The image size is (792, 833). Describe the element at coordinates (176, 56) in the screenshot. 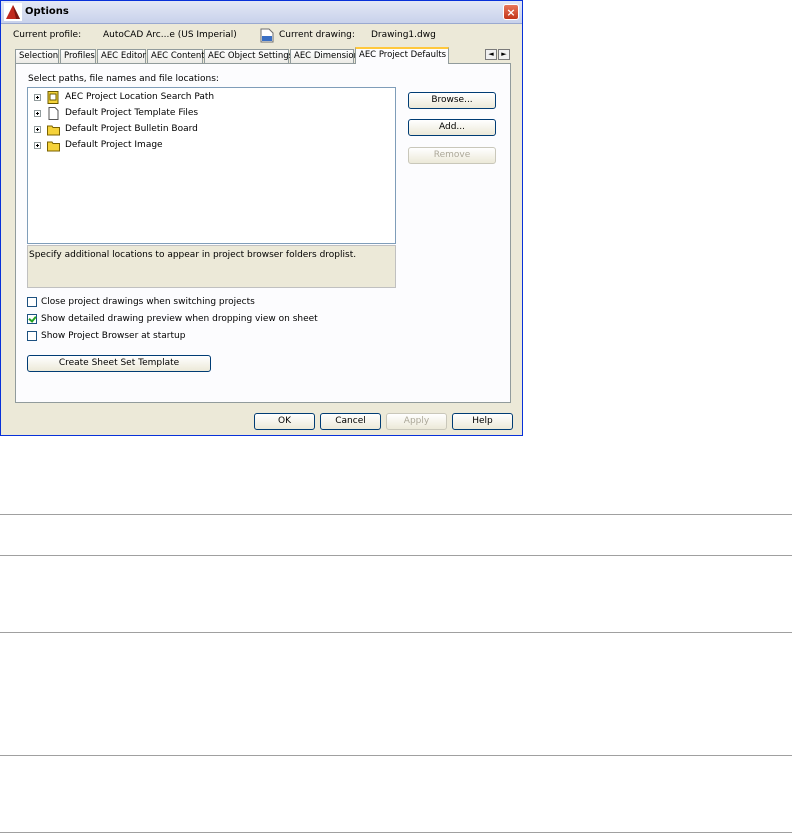

I see `tab-aec-content: AEC Content` at that location.